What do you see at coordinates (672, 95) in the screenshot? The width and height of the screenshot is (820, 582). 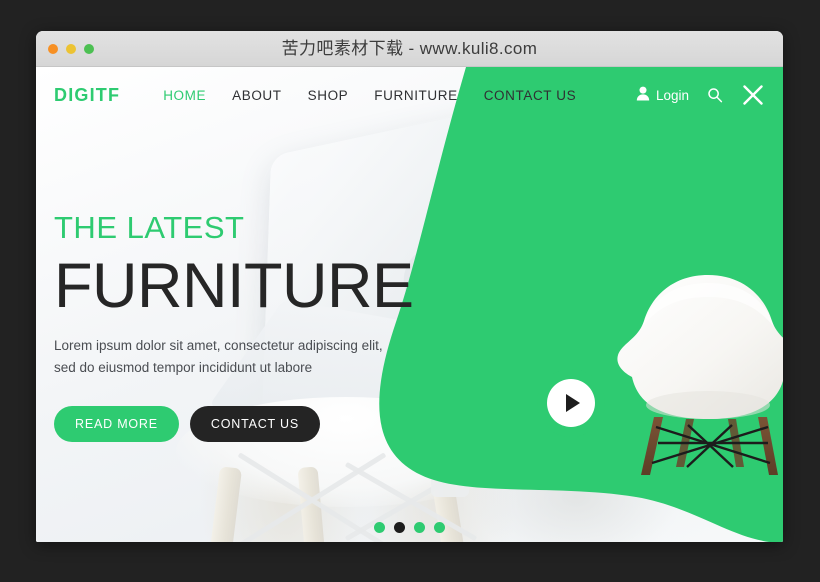 I see `login-label: Login` at bounding box center [672, 95].